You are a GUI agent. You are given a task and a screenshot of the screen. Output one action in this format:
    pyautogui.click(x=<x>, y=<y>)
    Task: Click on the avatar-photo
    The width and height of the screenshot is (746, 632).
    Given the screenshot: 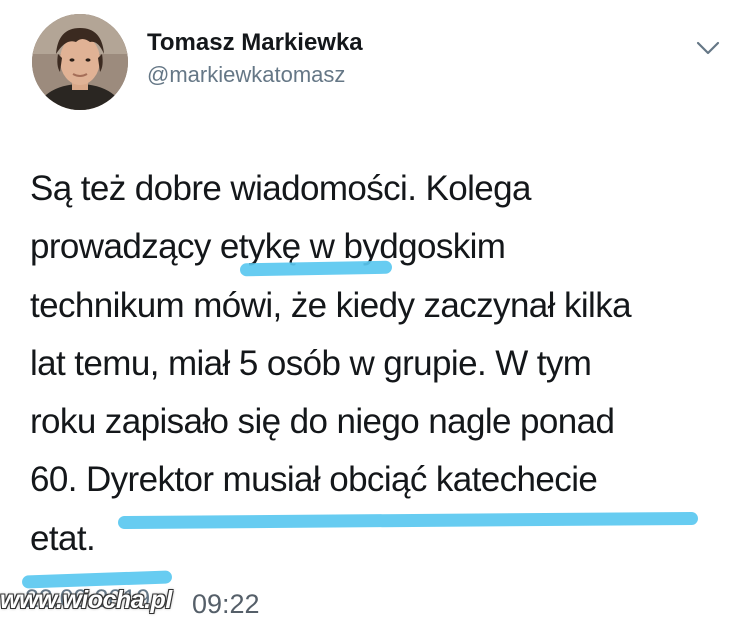 What is the action you would take?
    pyautogui.click(x=80, y=62)
    